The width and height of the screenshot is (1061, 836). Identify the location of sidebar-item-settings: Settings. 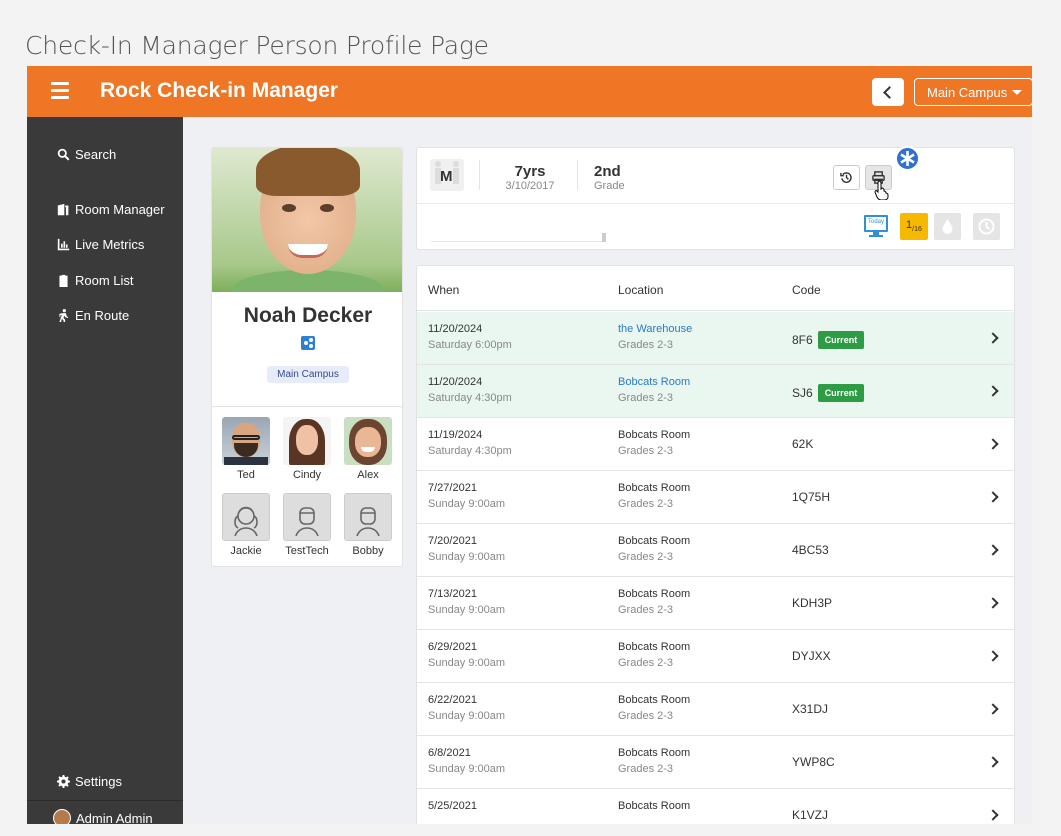
(89, 781).